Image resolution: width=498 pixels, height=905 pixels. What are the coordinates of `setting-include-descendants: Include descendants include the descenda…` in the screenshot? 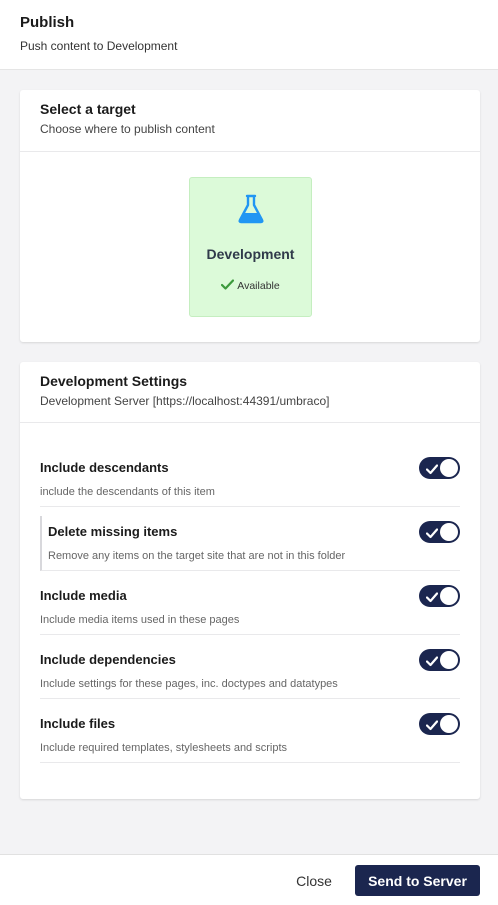 It's located at (250, 482).